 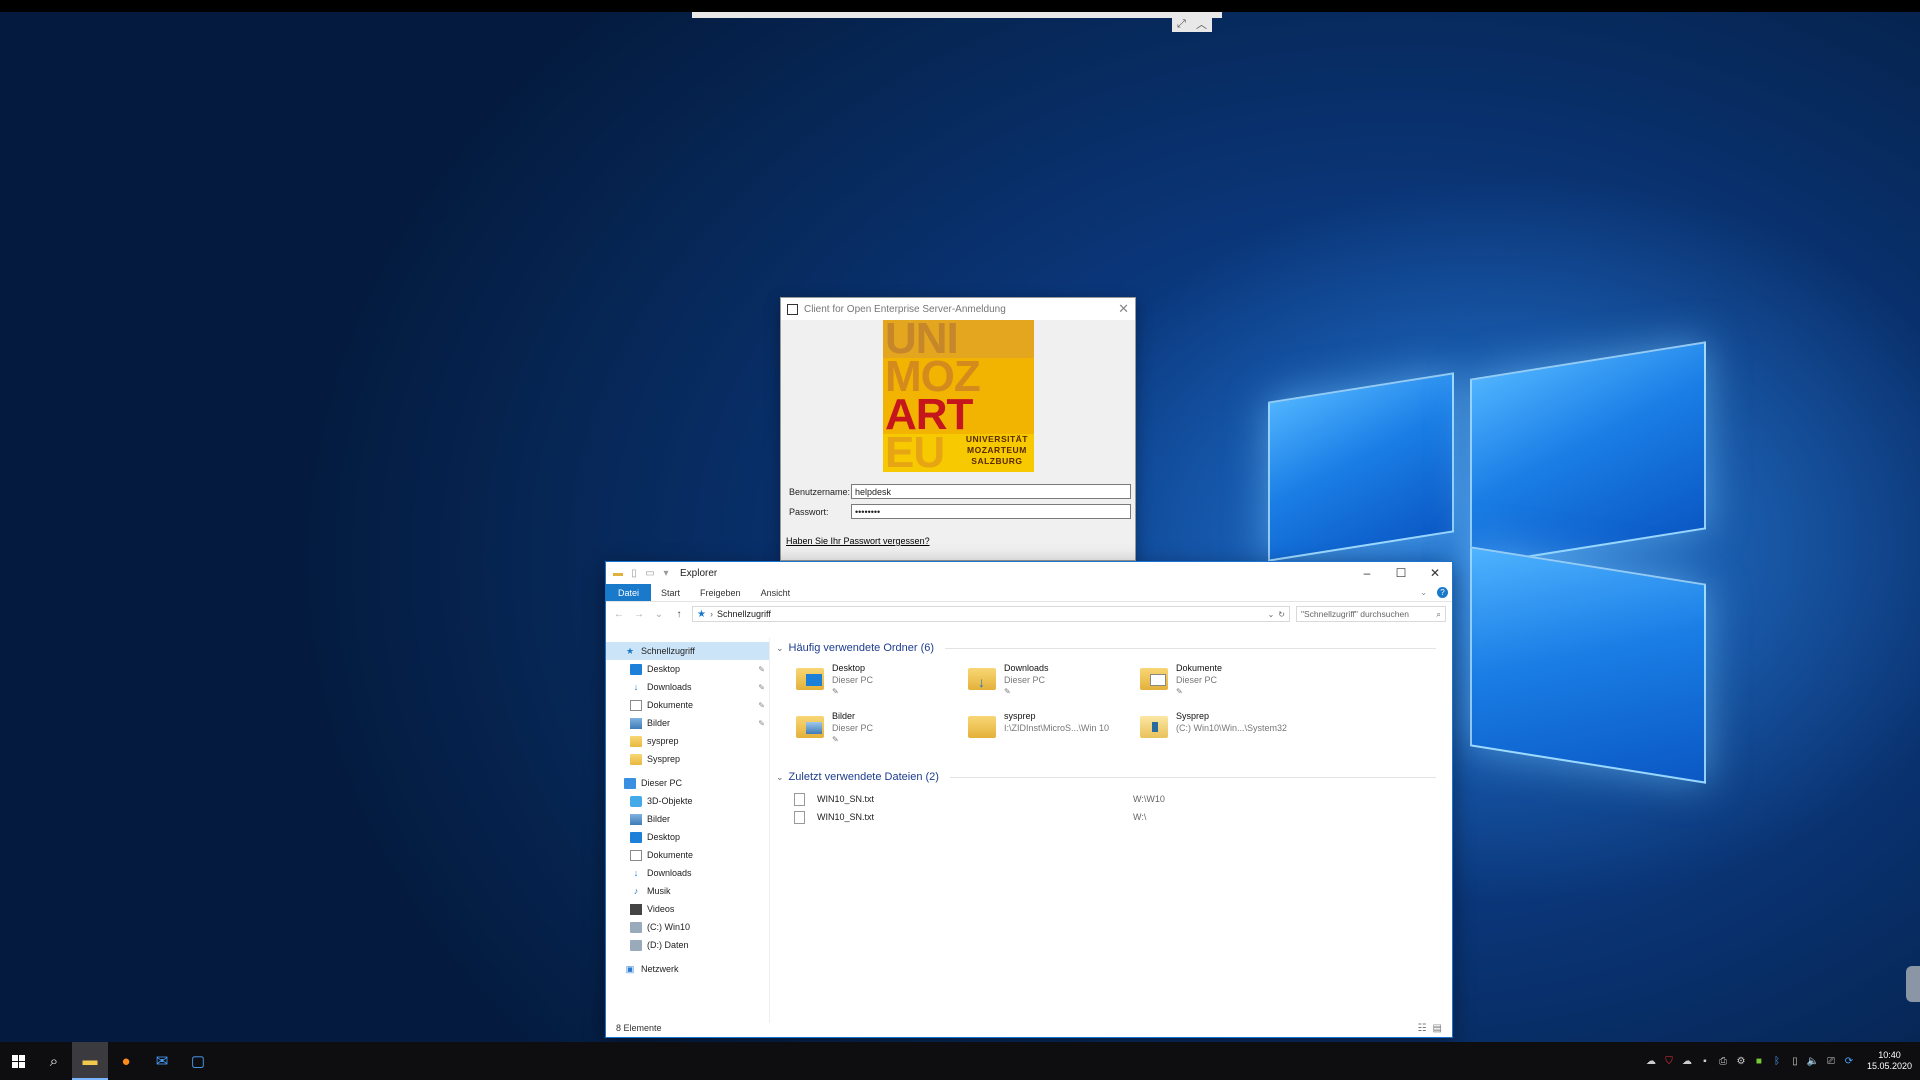 What do you see at coordinates (1053, 682) in the screenshot?
I see `folder-tile-downloads: ↓ Downloads Dieser PC ✎` at bounding box center [1053, 682].